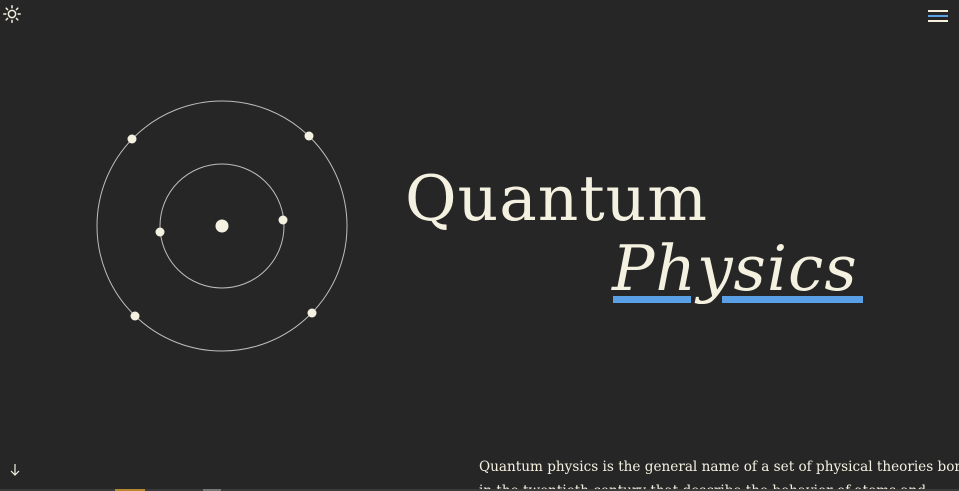 This screenshot has height=491, width=959. I want to click on arrow-down-icon, so click(15, 470).